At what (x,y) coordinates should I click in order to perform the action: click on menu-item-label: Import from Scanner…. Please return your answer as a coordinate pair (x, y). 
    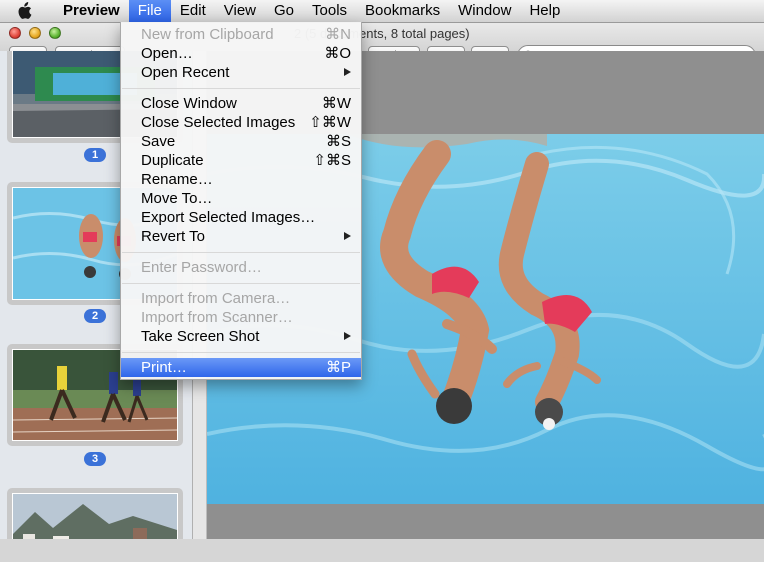
    Looking at the image, I should click on (217, 317).